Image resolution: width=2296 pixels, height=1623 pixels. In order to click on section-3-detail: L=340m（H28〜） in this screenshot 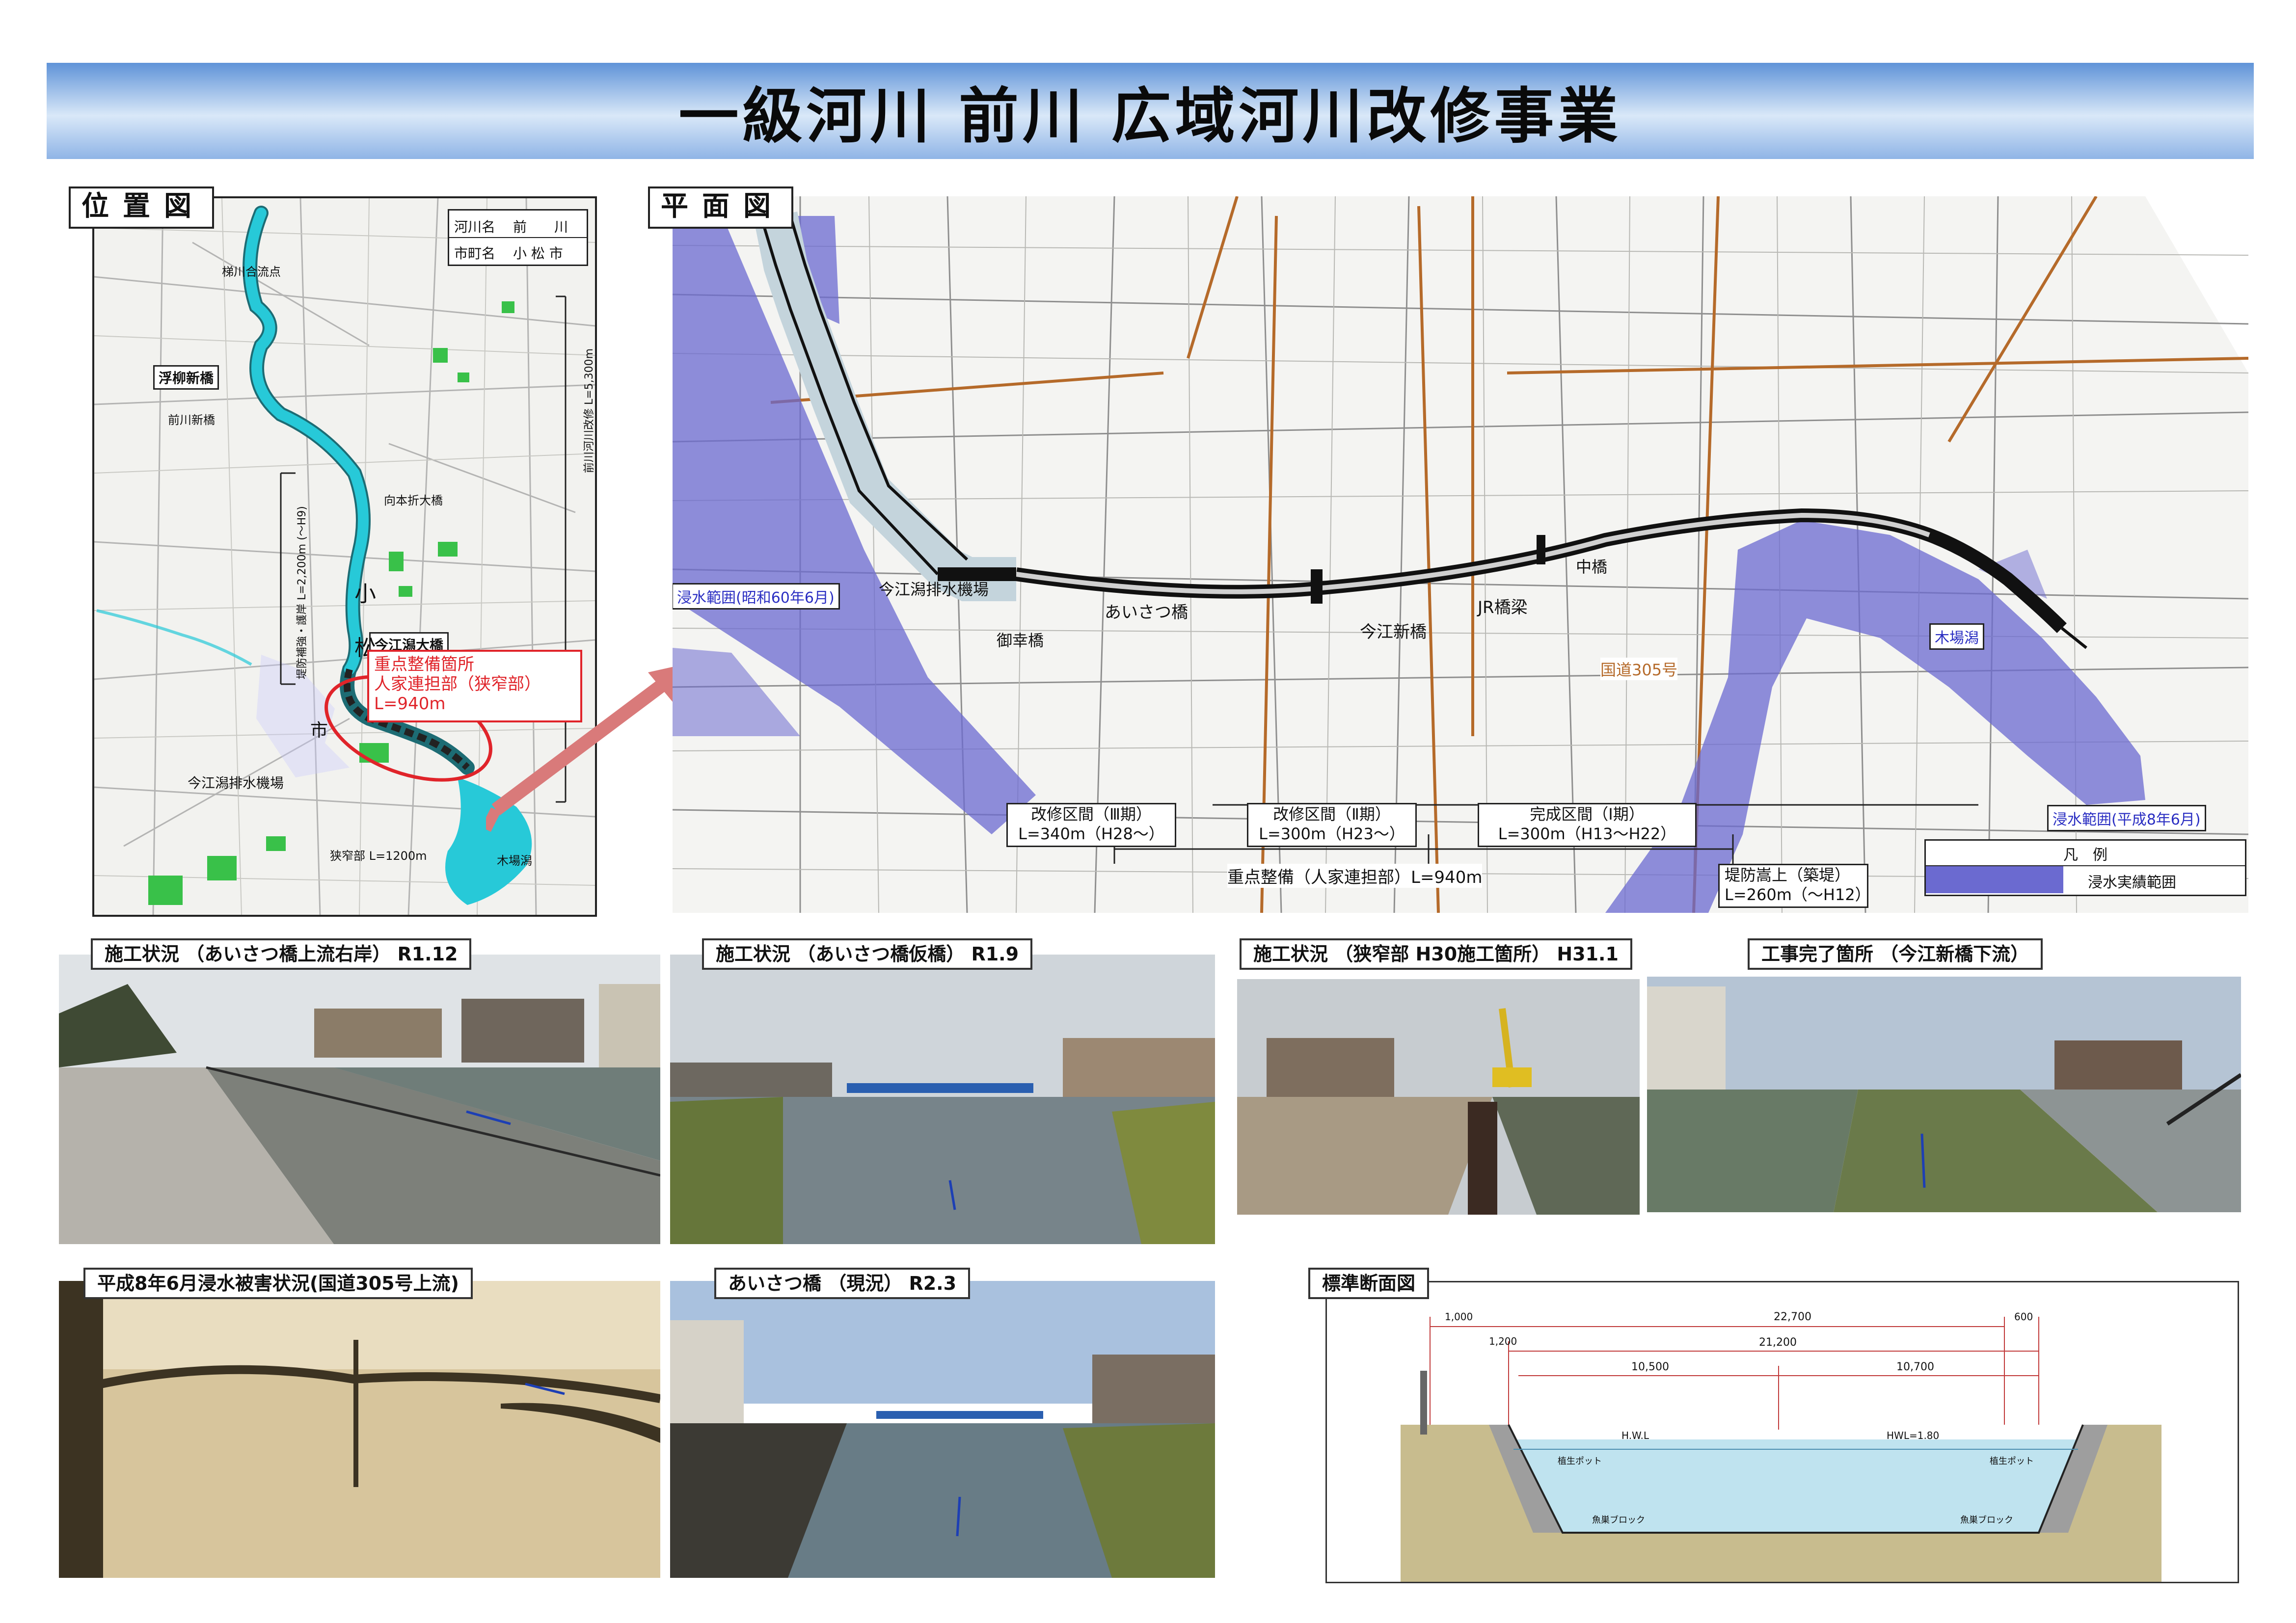, I will do `click(1091, 834)`.